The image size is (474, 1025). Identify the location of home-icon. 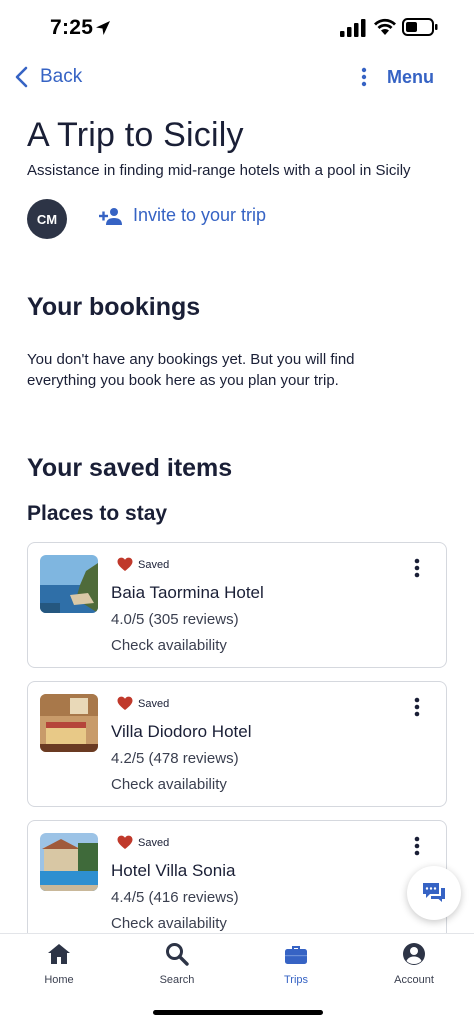
(59, 954).